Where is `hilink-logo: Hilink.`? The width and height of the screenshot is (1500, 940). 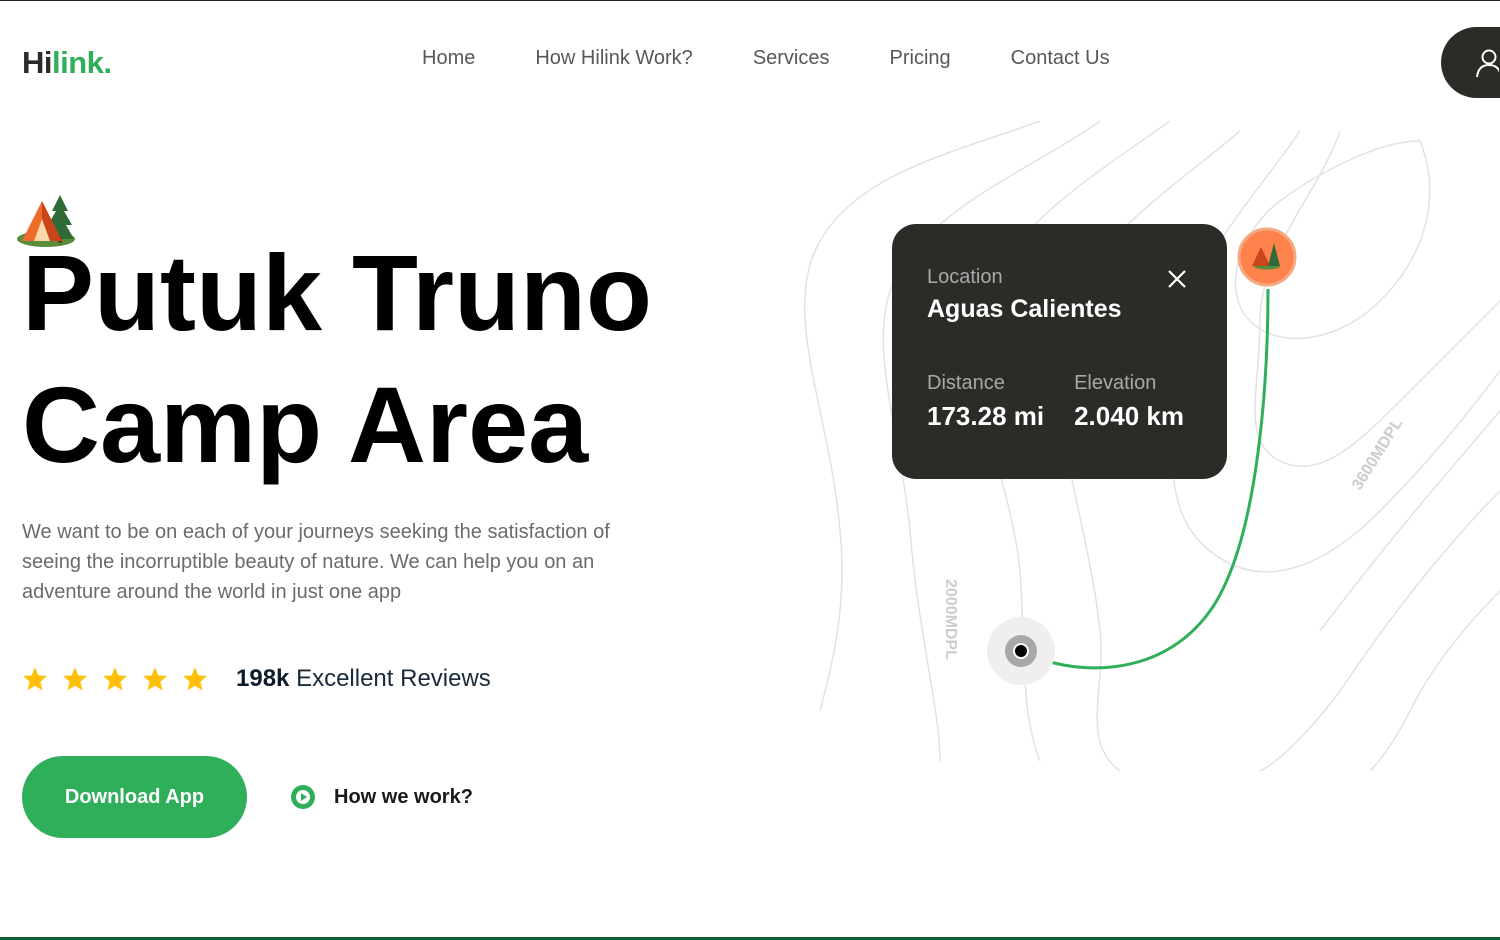 hilink-logo: Hilink. is located at coordinates (67, 63).